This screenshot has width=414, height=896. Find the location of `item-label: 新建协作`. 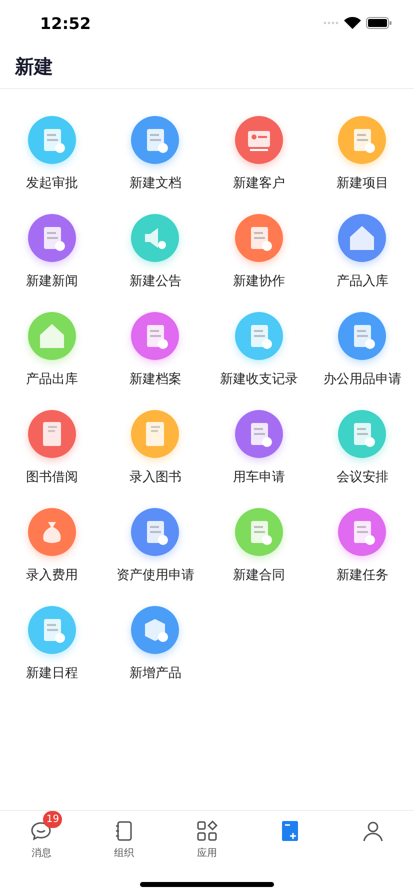

item-label: 新建协作 is located at coordinates (258, 281).